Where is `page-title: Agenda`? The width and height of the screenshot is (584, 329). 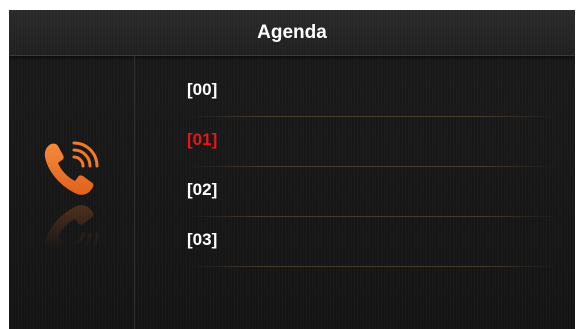
page-title: Agenda is located at coordinates (292, 32).